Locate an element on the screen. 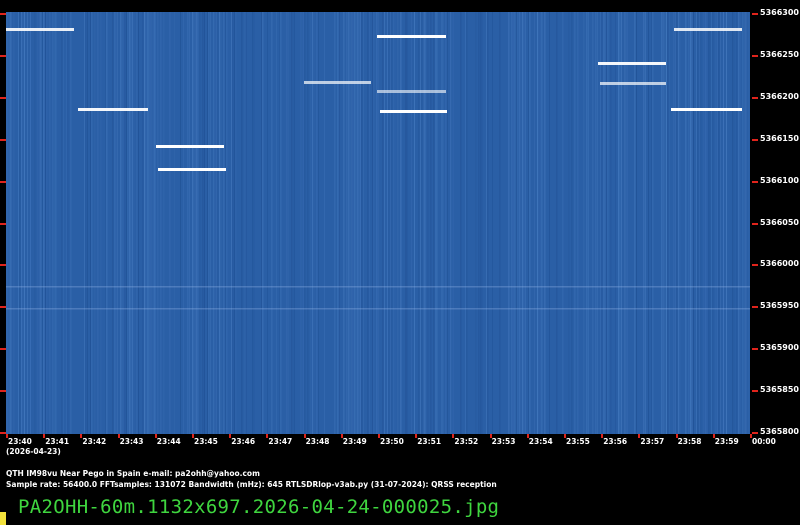 The image size is (800, 525). frequency-tick-label: 5366100 is located at coordinates (779, 180).